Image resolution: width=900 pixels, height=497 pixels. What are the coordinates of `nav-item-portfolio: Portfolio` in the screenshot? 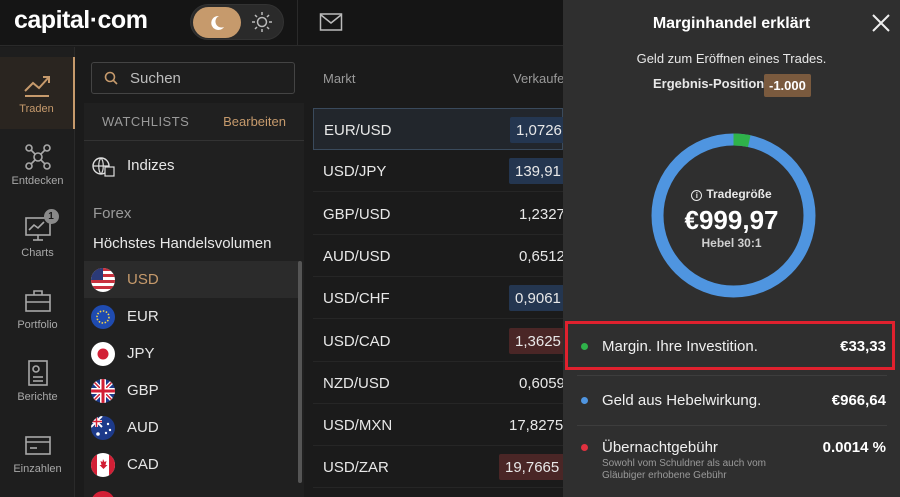 It's located at (37, 309).